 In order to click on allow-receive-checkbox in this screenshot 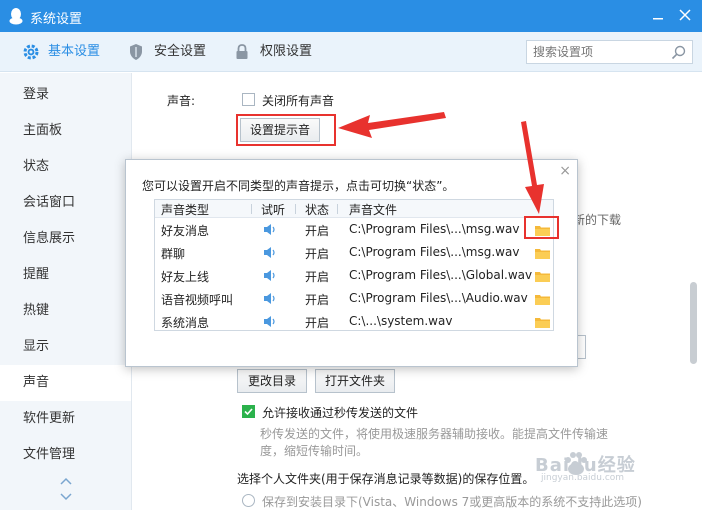, I will do `click(248, 411)`.